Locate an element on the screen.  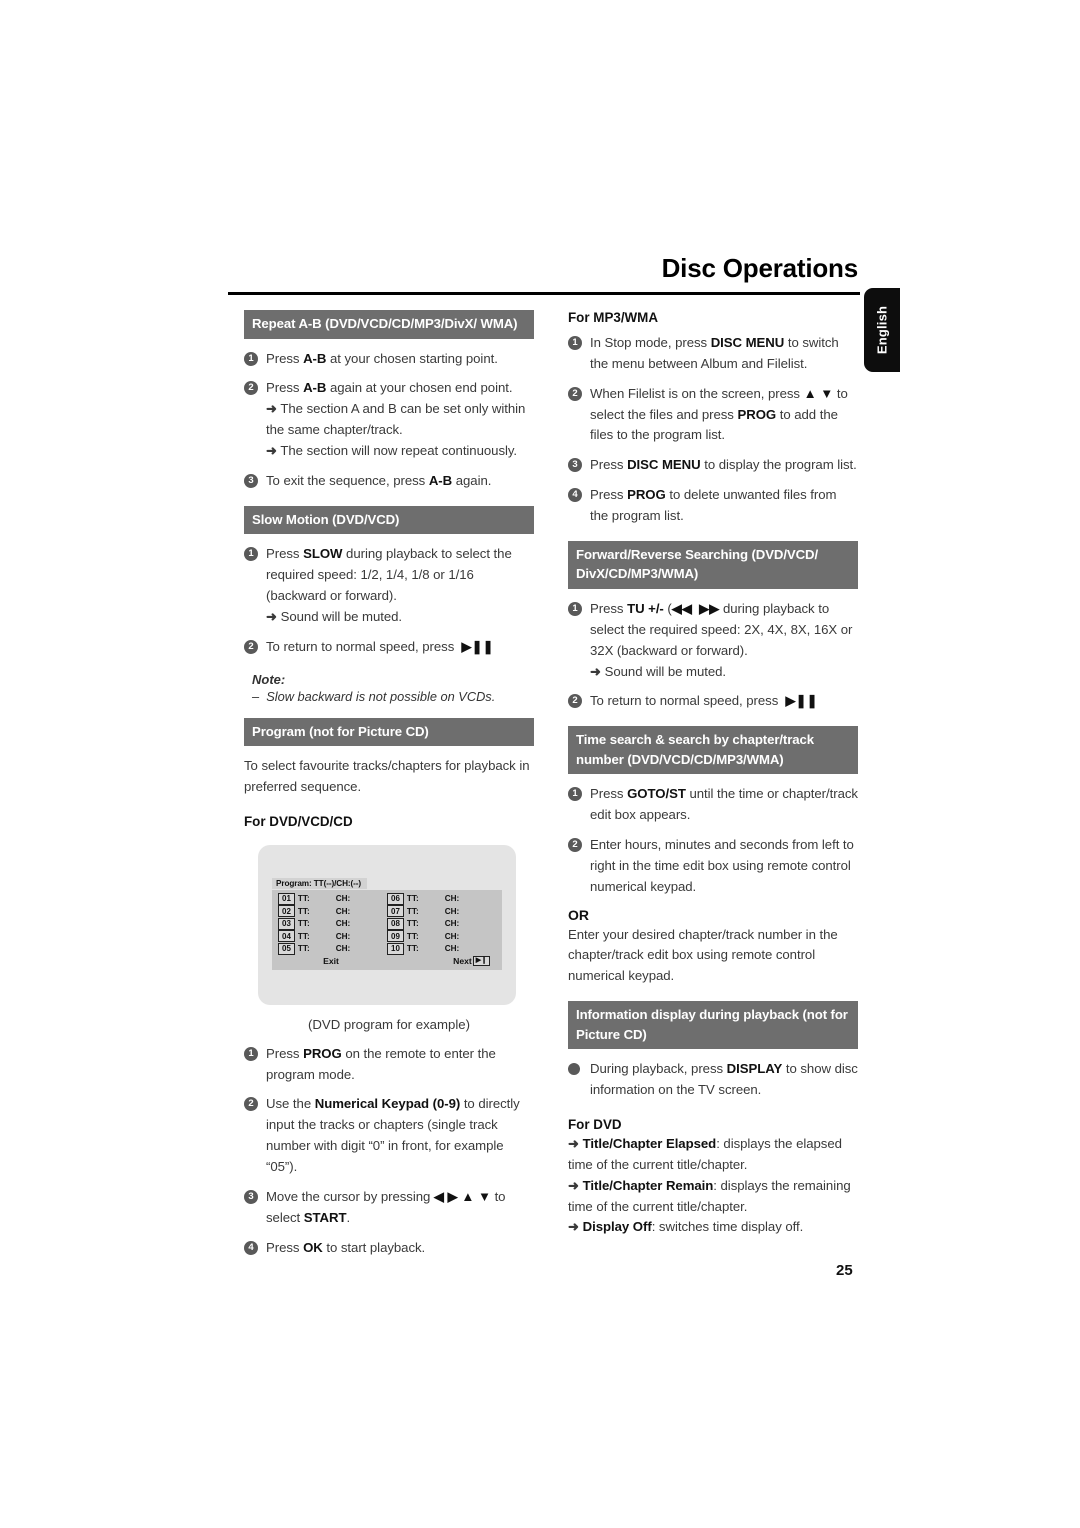
list-item: 3 To exit the sequence, press A-B again. is located at coordinates (389, 481).